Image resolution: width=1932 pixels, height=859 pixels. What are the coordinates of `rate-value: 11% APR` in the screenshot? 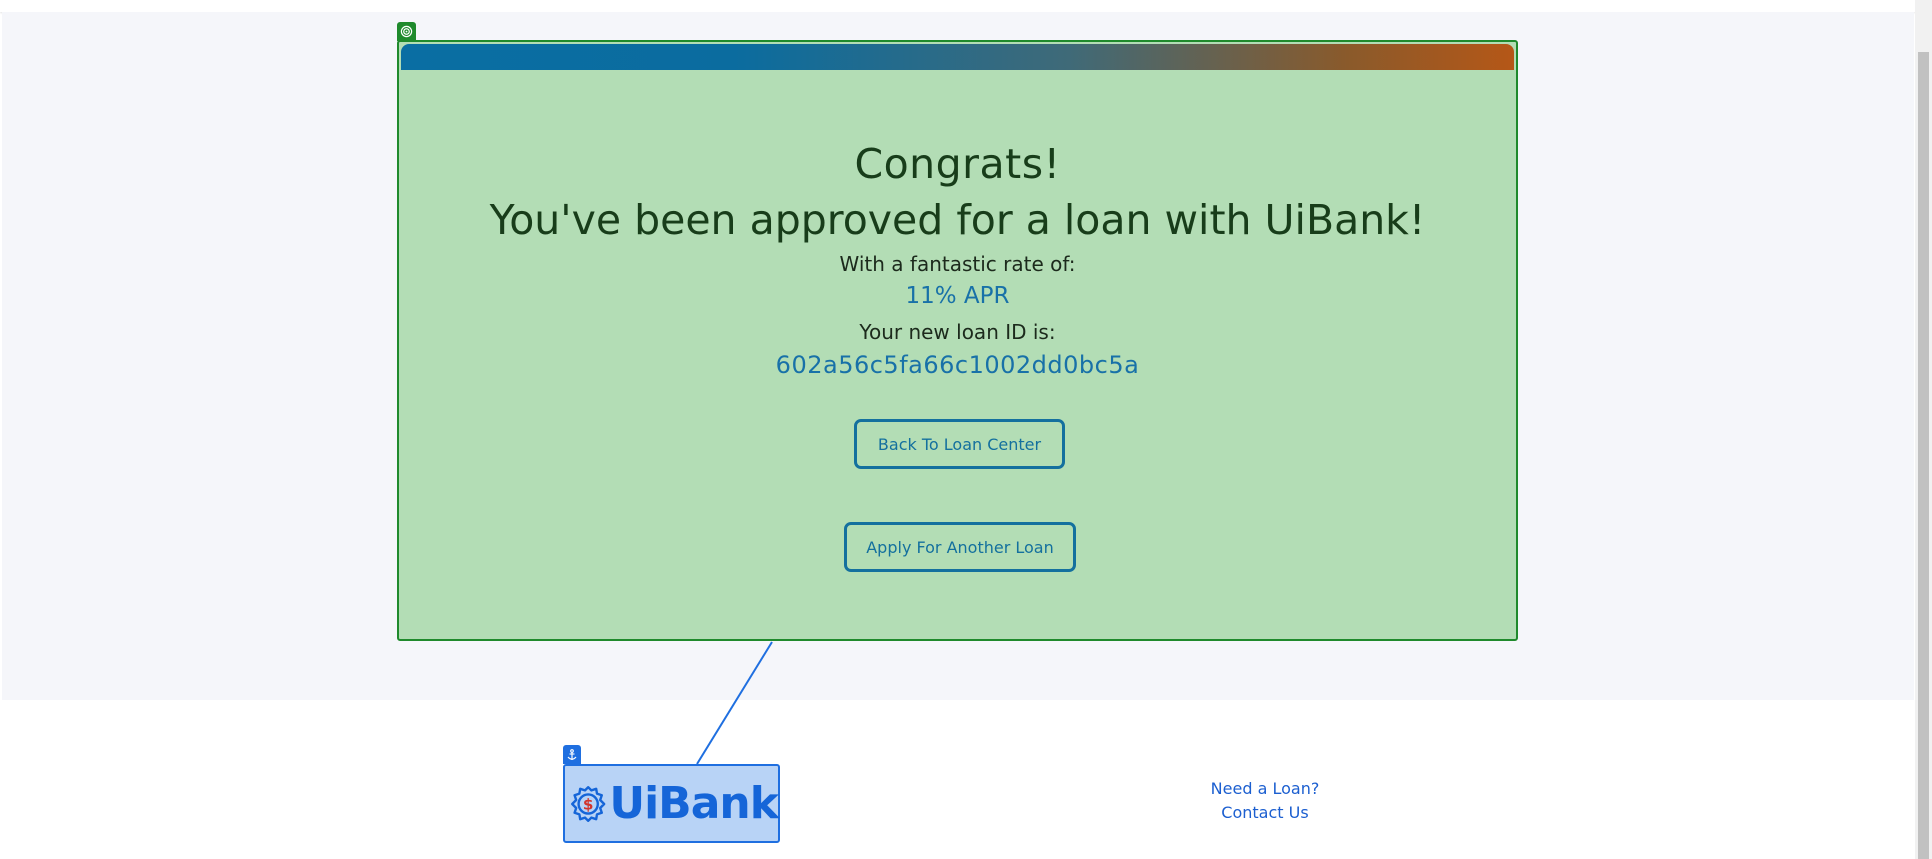 It's located at (957, 296).